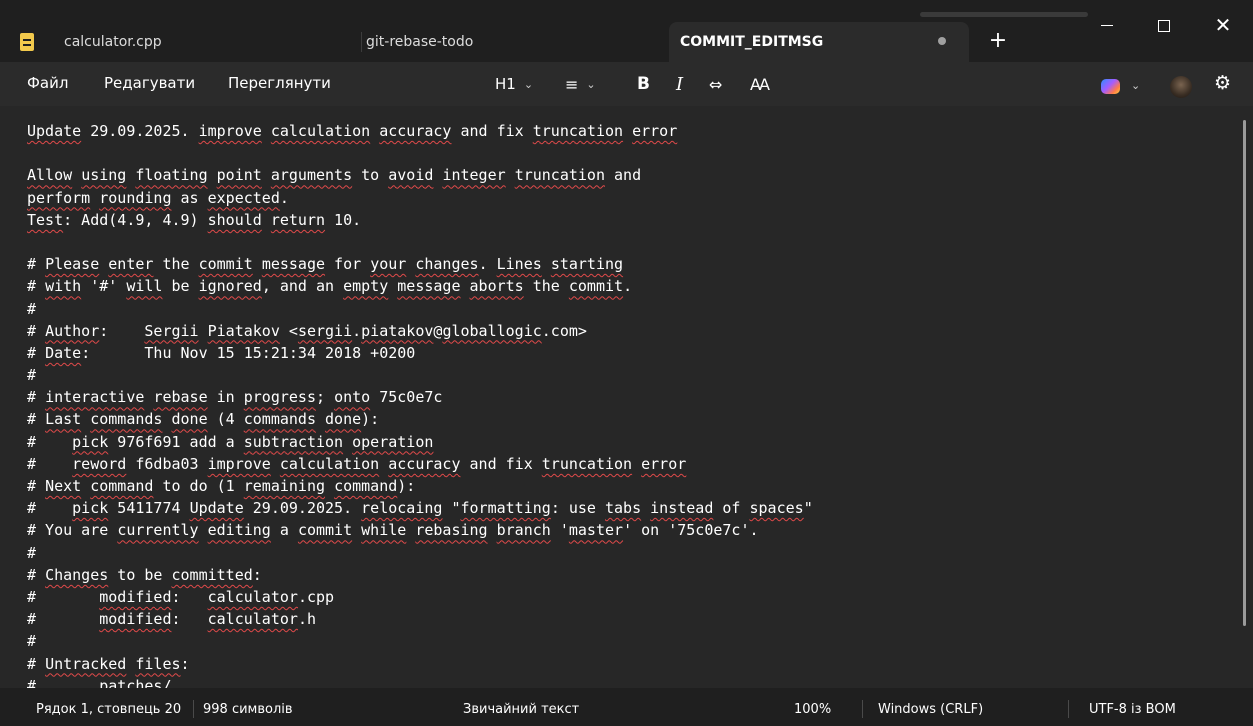 Image resolution: width=1253 pixels, height=726 pixels. I want to click on tab-calculator-cpp: calculator.cpp, so click(184, 42).